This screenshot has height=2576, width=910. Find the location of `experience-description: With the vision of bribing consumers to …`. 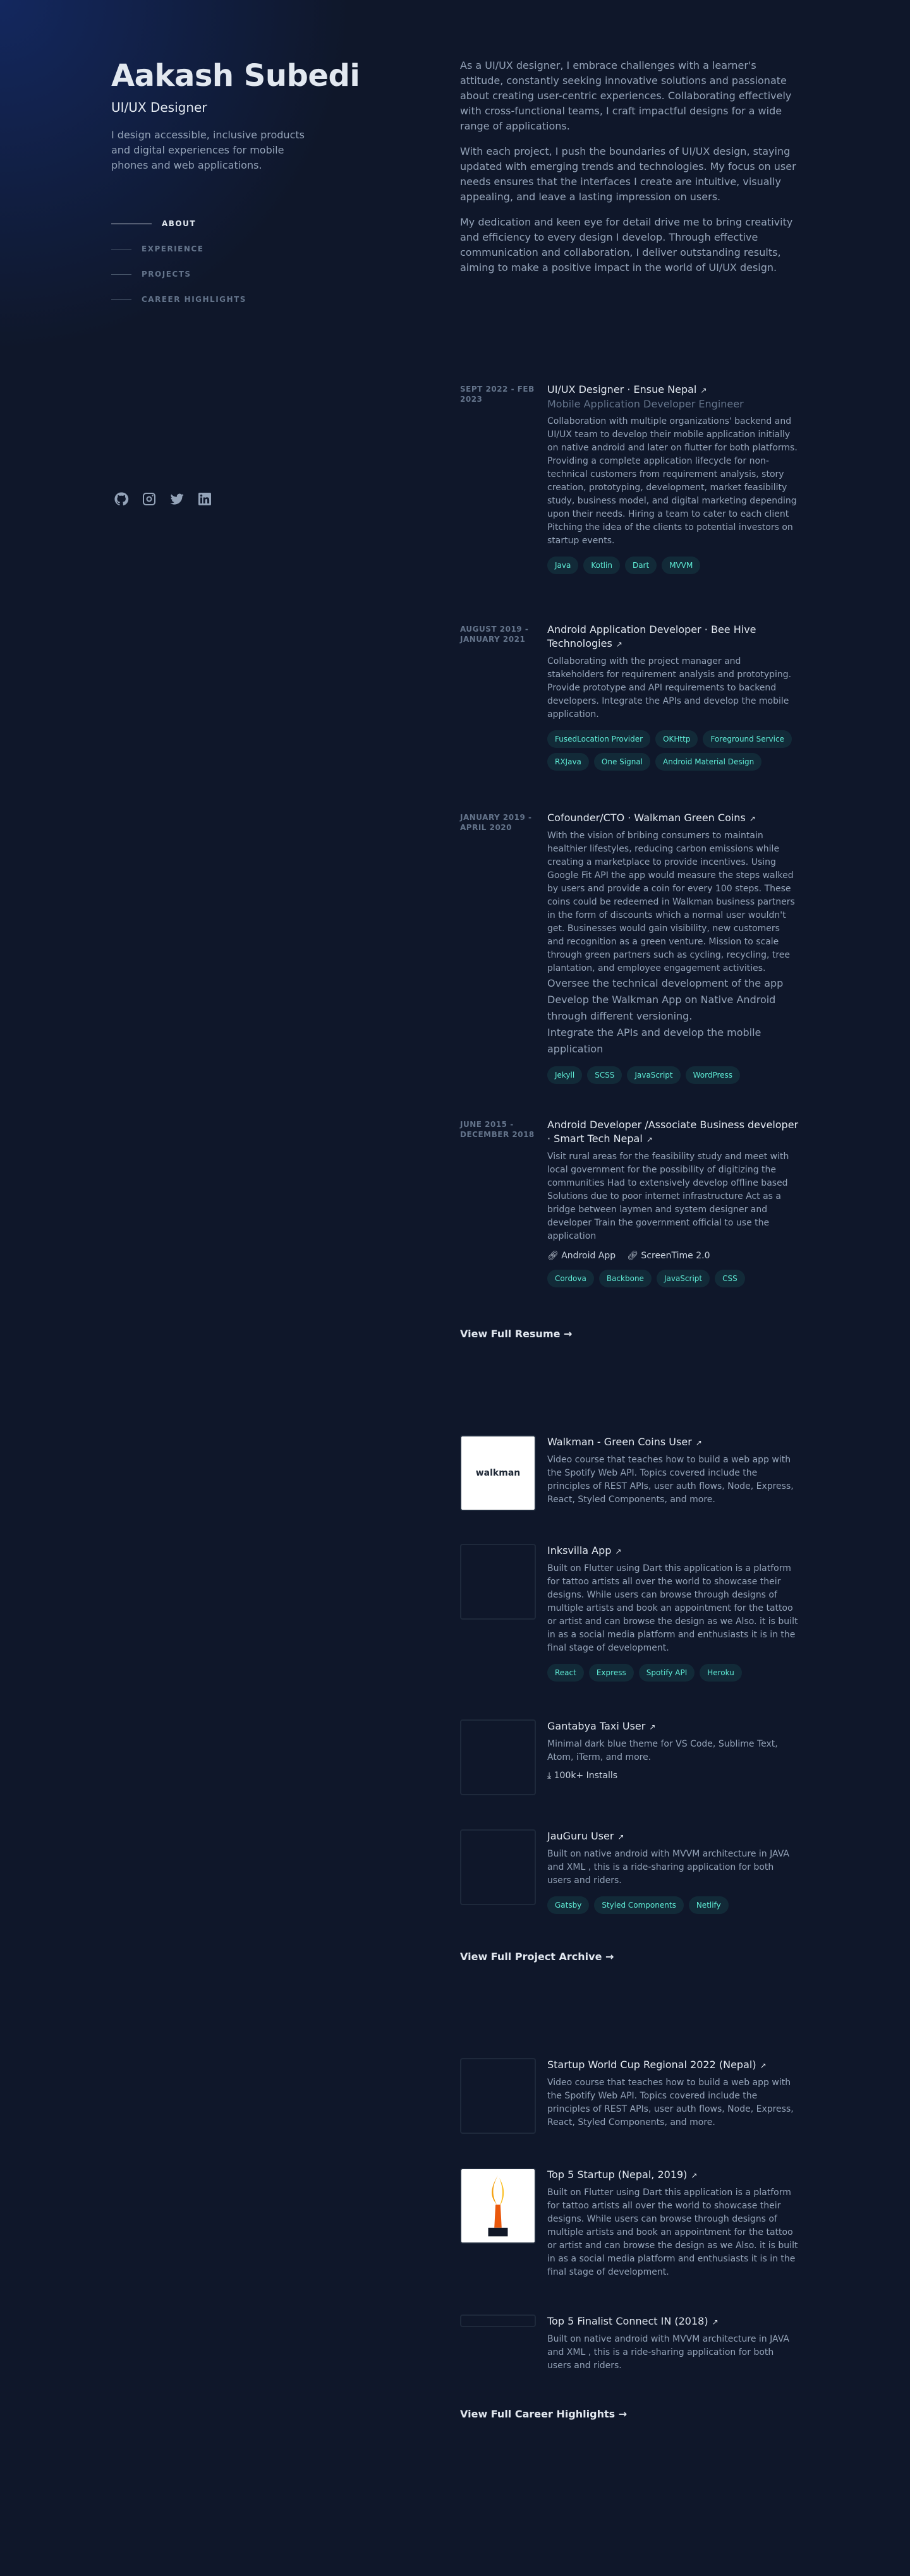

experience-description: With the vision of bribing consumers to … is located at coordinates (671, 902).